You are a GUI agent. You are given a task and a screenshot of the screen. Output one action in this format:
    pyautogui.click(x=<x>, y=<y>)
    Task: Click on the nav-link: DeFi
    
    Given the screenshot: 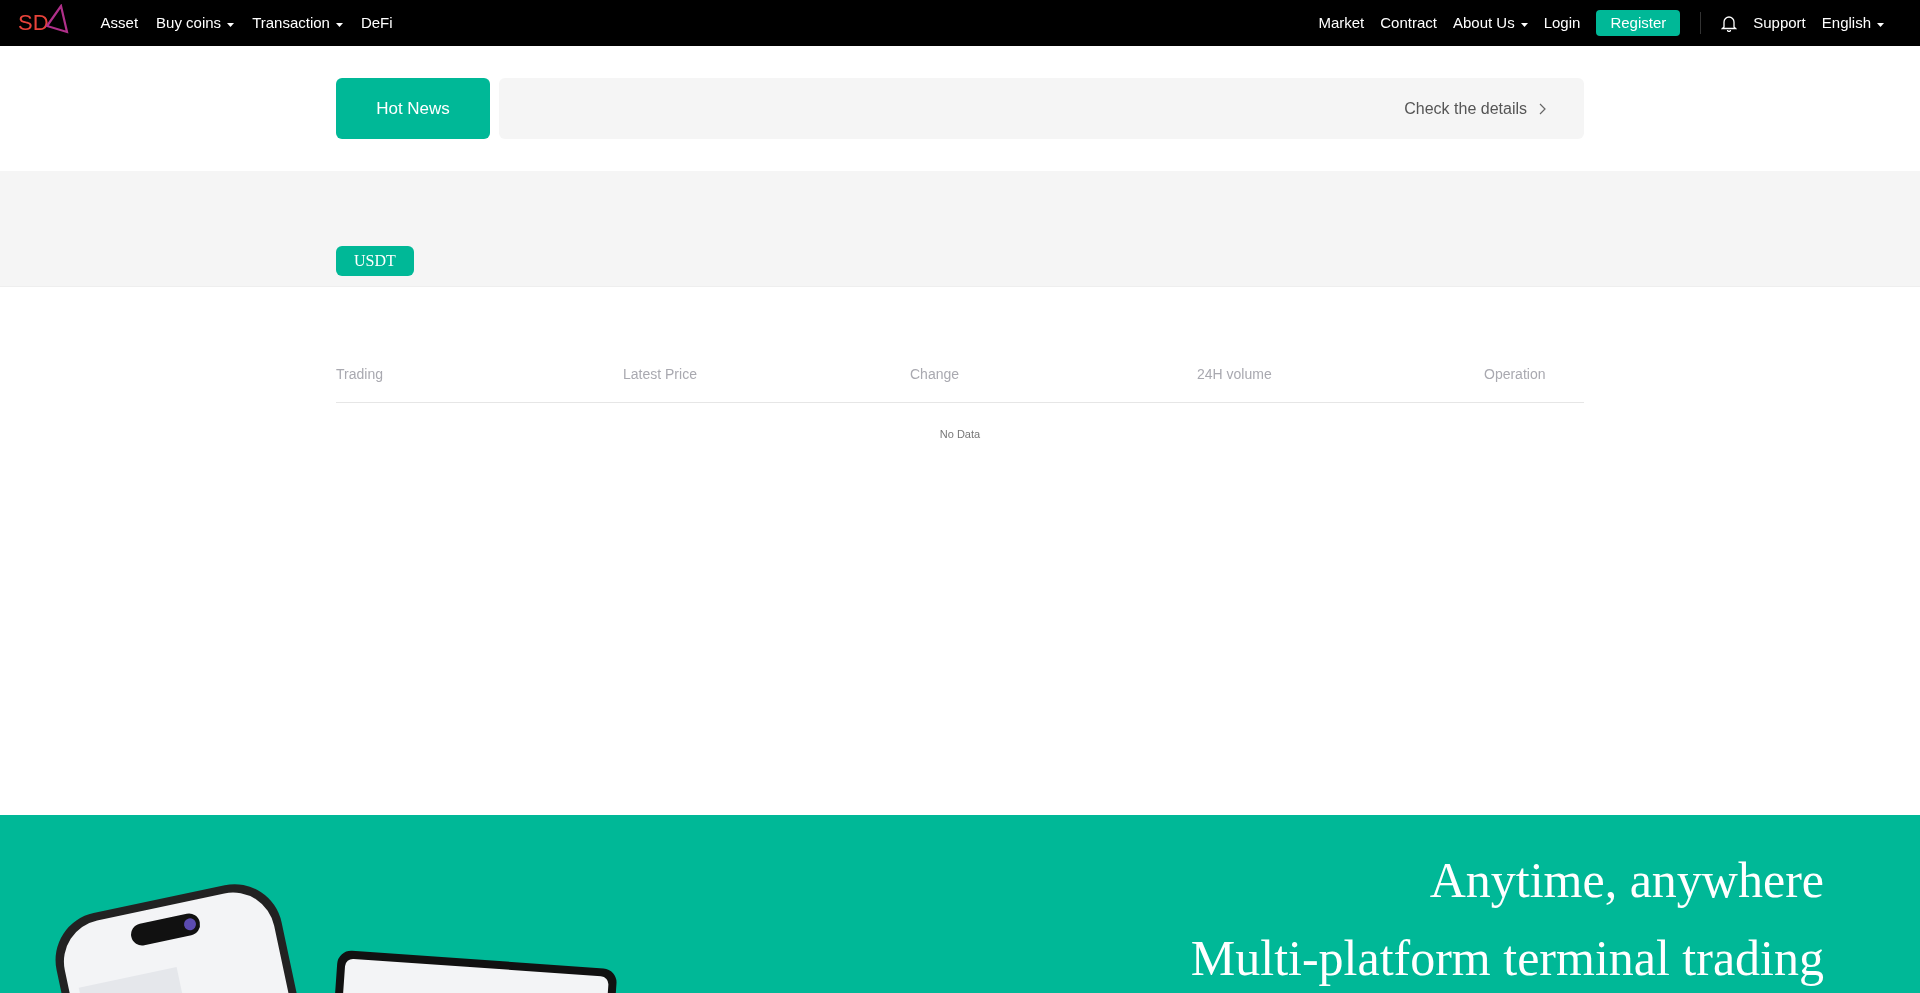 What is the action you would take?
    pyautogui.click(x=376, y=23)
    